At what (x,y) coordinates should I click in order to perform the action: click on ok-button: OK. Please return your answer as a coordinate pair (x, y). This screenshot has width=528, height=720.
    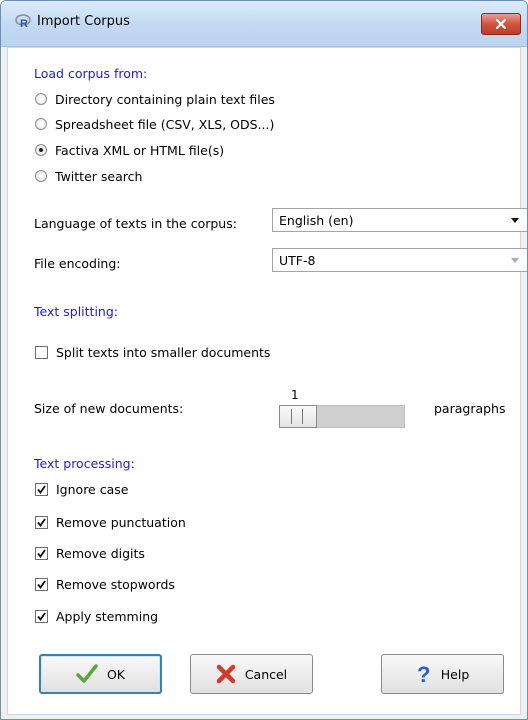
    Looking at the image, I should click on (100, 674).